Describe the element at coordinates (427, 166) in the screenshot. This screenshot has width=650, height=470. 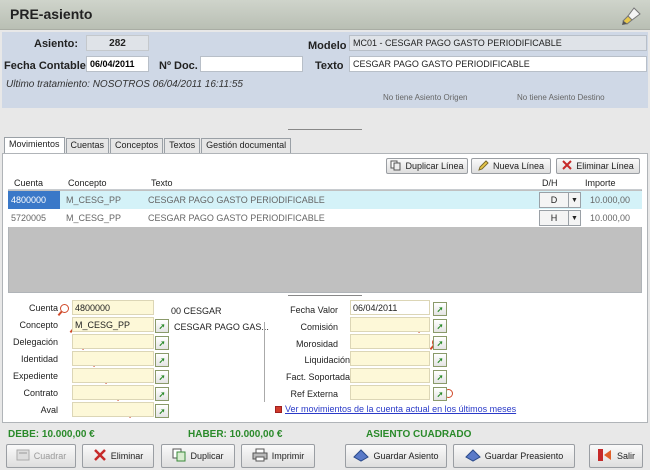
I see `duplicar-linea-button: Duplicar Línea` at that location.